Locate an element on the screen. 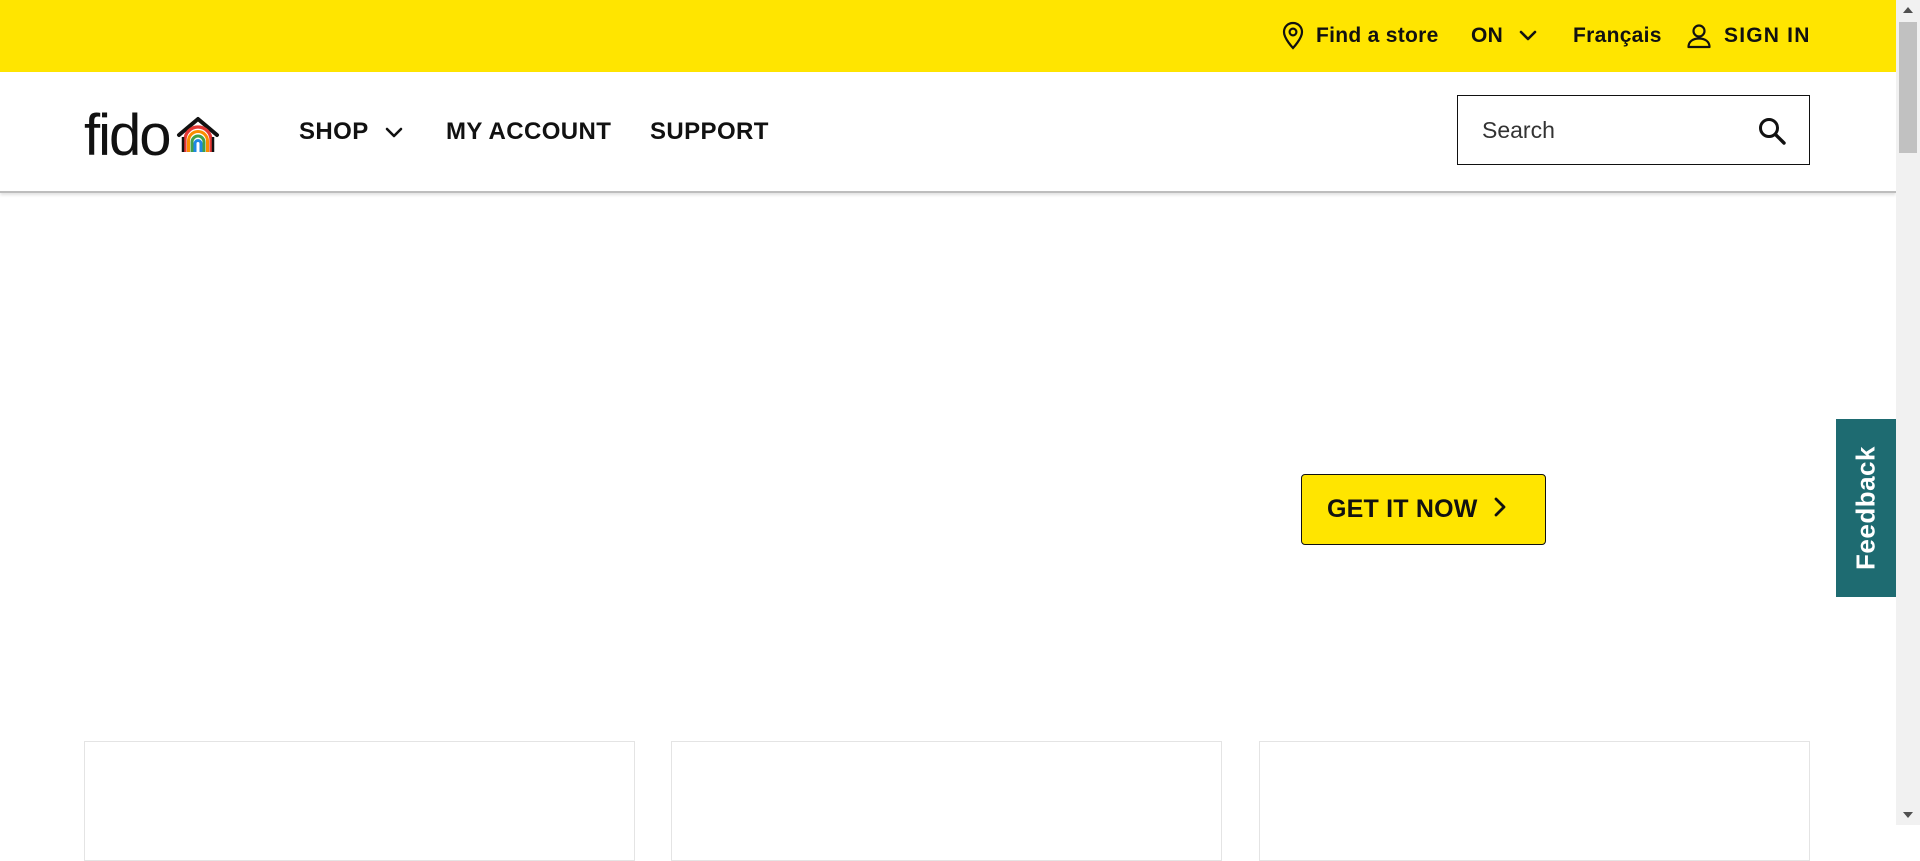 The image size is (1920, 861). page-scrollbar is located at coordinates (1908, 412).